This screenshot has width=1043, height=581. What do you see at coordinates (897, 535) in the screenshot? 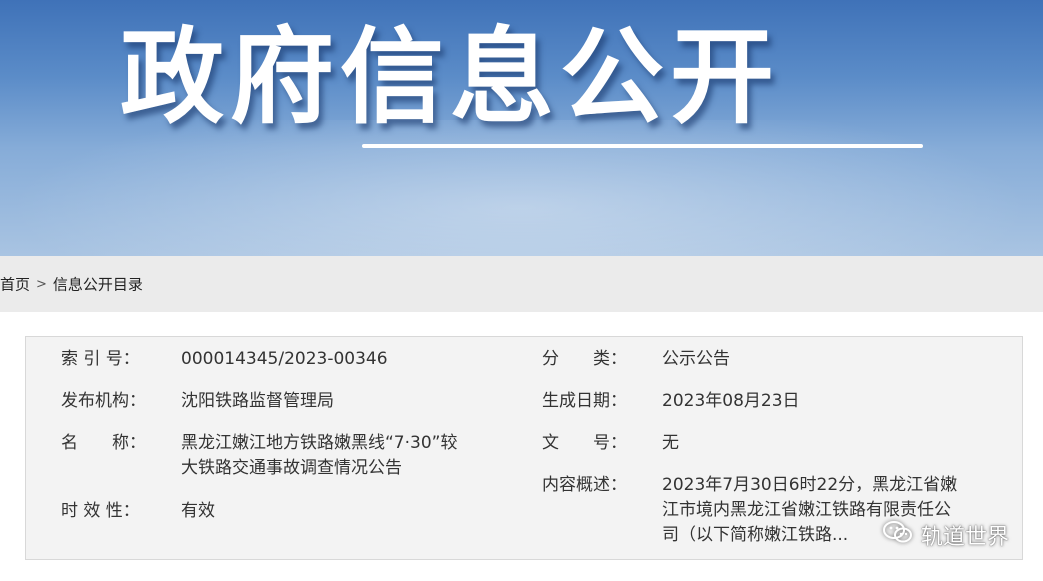
I see `wechat-icon` at bounding box center [897, 535].